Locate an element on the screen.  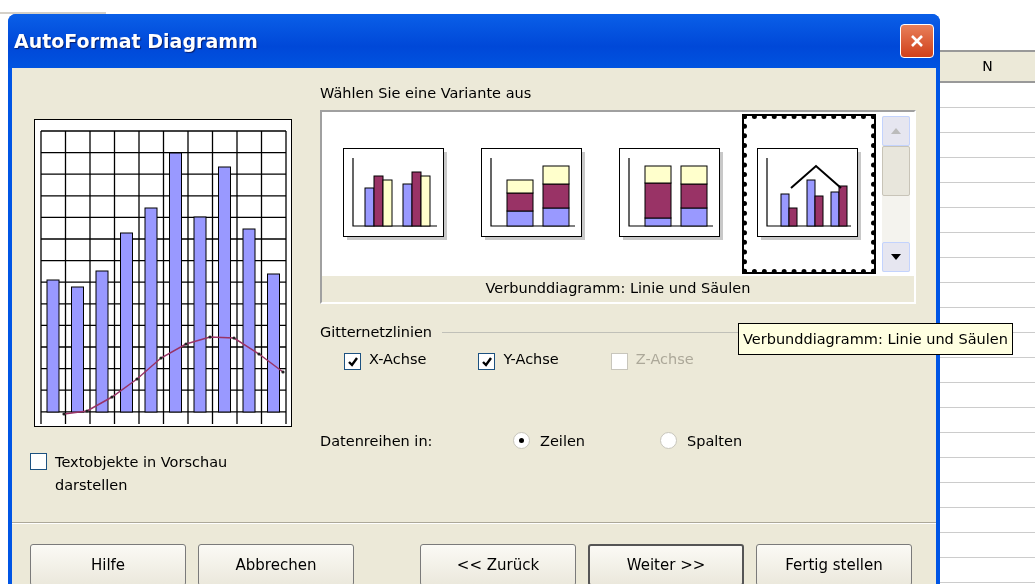
variant-option is located at coordinates (809, 194).